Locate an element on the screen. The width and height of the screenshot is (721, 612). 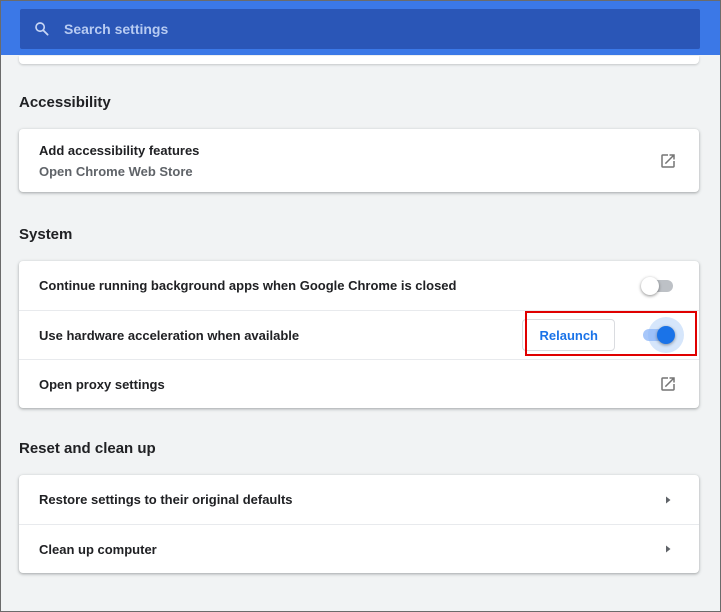
hardware-acceleration-toggle is located at coordinates (662, 335).